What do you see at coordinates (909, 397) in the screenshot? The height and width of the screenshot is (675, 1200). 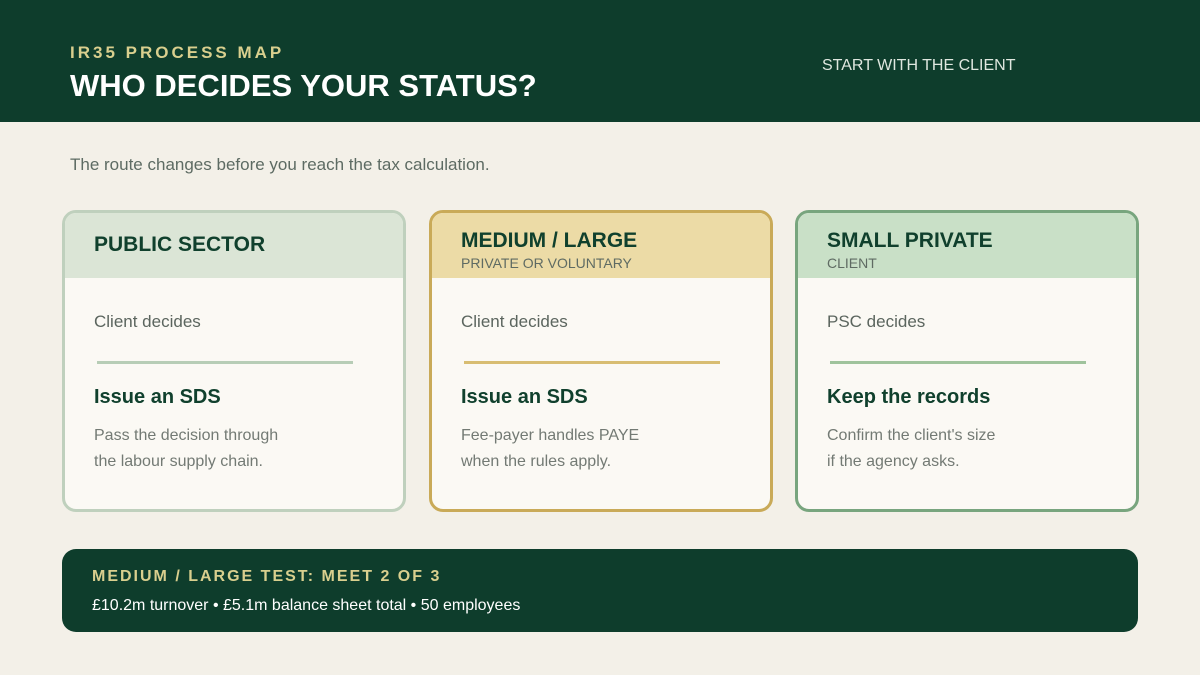 I see `card-action: Keep the records` at bounding box center [909, 397].